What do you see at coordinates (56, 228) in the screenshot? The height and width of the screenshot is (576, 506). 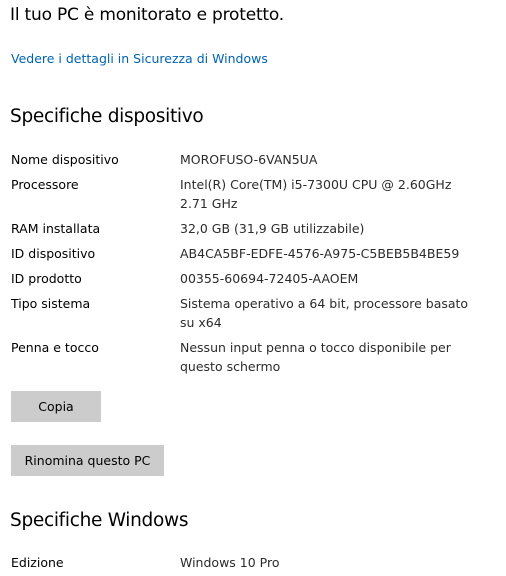 I see `spec-label: RAM installata` at bounding box center [56, 228].